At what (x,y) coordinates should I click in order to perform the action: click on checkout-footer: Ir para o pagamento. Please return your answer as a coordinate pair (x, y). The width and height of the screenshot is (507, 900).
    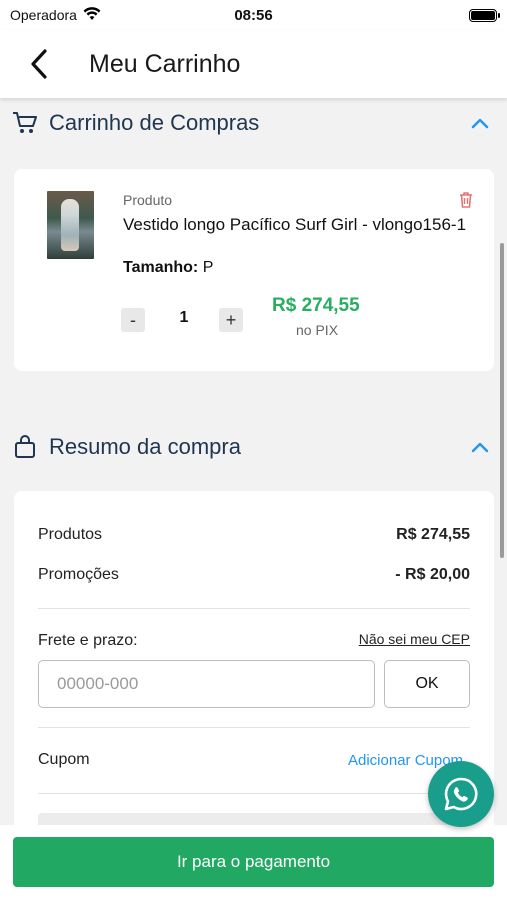
    Looking at the image, I should click on (253, 862).